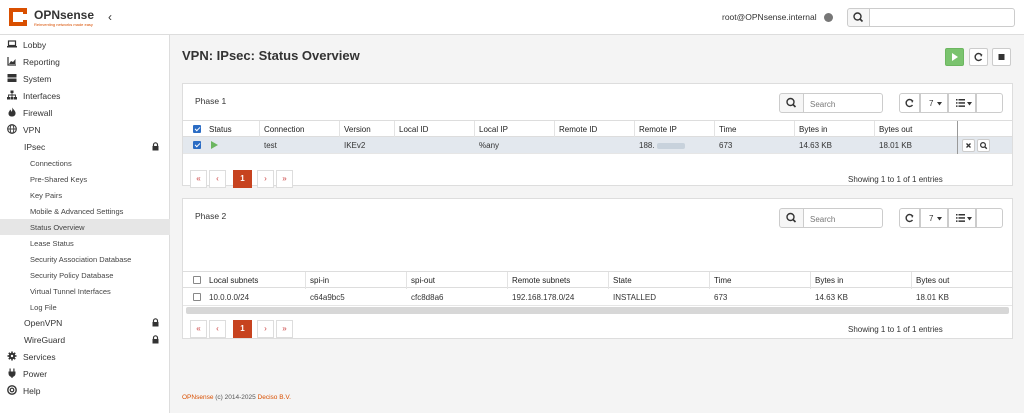 This screenshot has width=1024, height=413. I want to click on sidebar-item-lease-status: Lease Status, so click(85, 243).